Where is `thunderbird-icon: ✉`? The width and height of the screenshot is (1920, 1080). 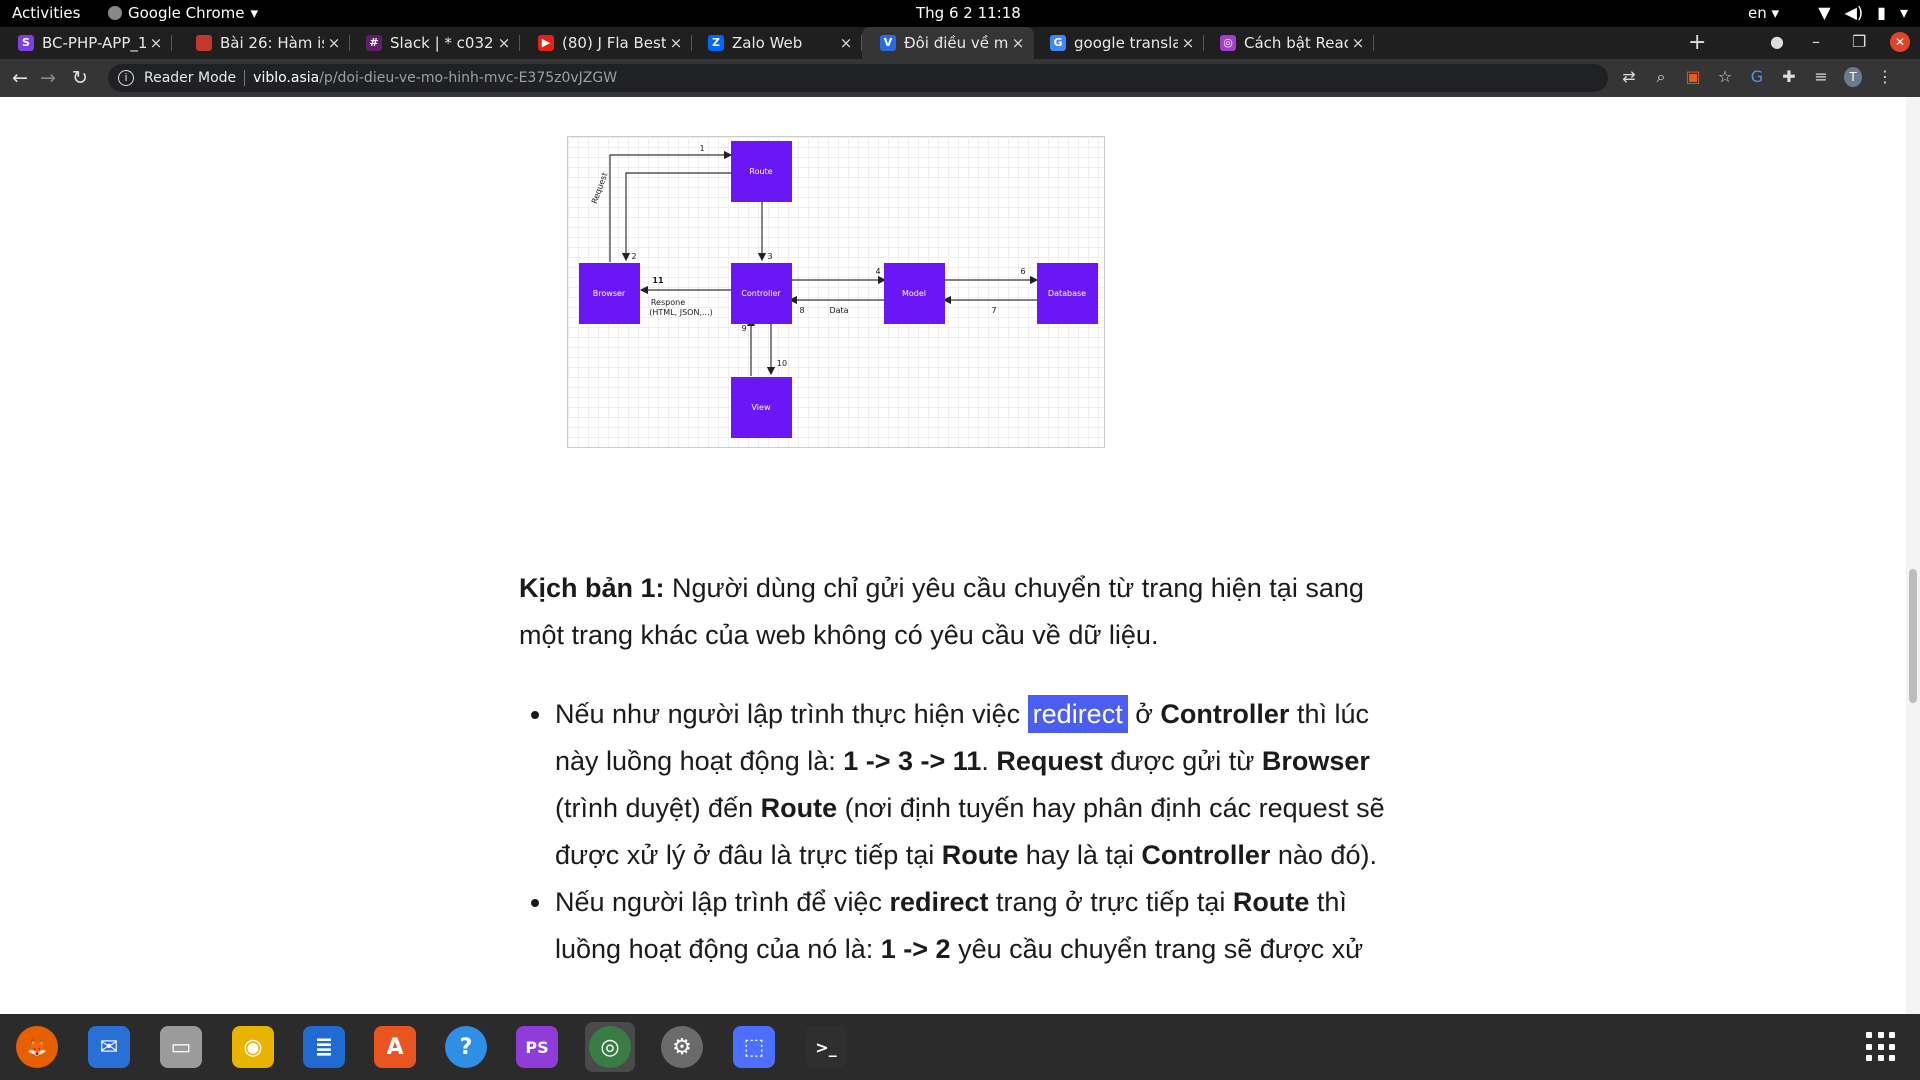
thunderbird-icon: ✉ is located at coordinates (109, 1047).